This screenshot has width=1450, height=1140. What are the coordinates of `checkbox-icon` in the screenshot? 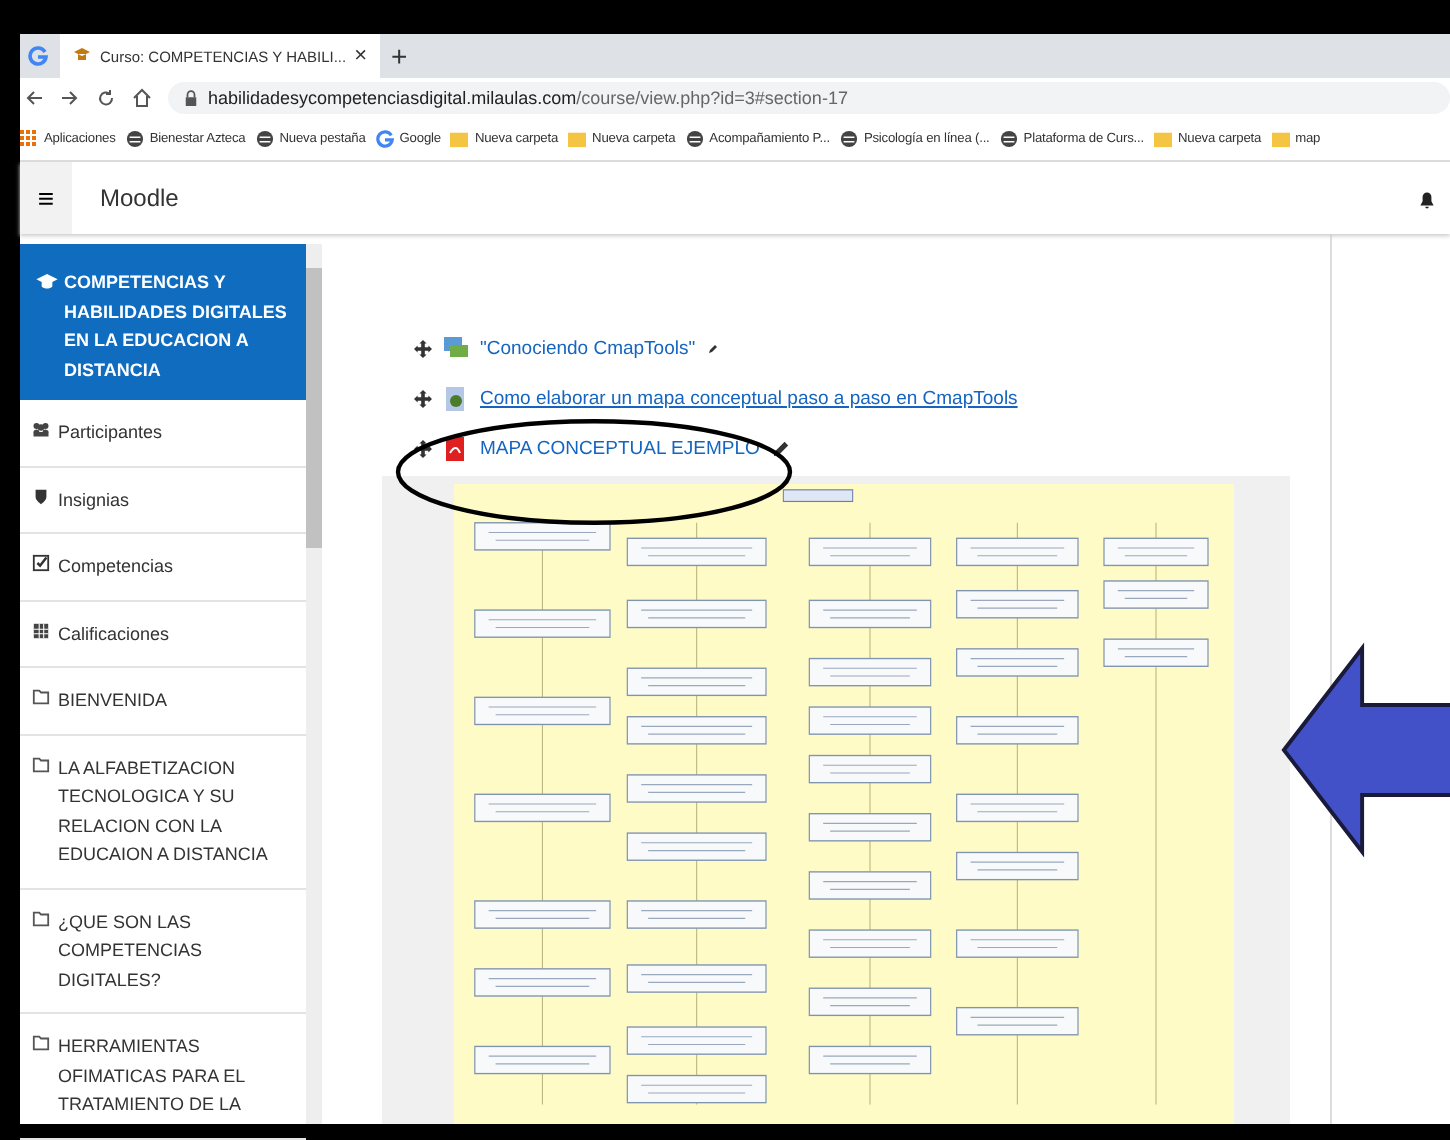 It's located at (41, 563).